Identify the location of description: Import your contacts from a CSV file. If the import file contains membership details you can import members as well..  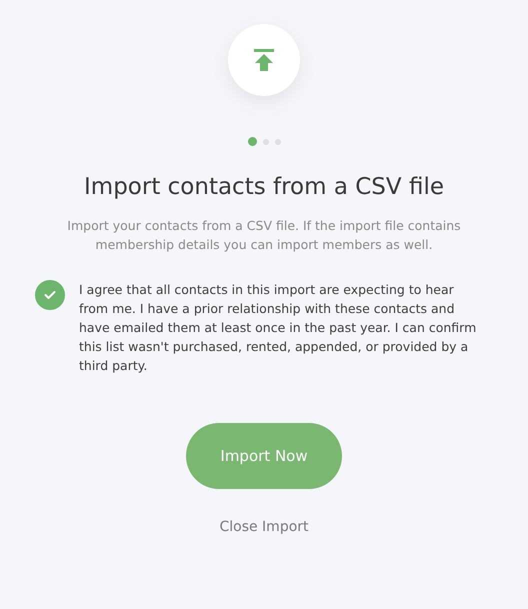
(264, 235).